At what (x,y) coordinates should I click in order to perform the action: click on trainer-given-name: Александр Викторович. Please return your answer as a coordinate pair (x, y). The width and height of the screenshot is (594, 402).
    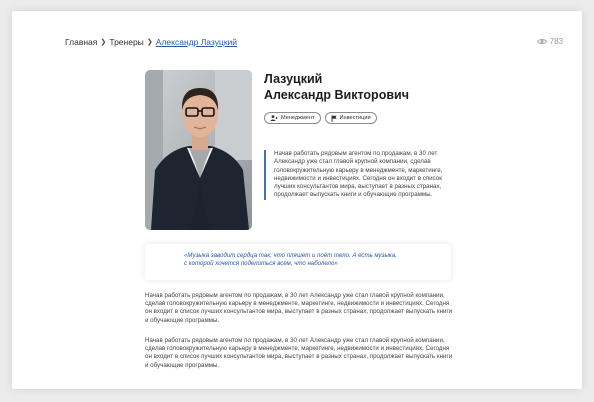
    Looking at the image, I should click on (336, 94).